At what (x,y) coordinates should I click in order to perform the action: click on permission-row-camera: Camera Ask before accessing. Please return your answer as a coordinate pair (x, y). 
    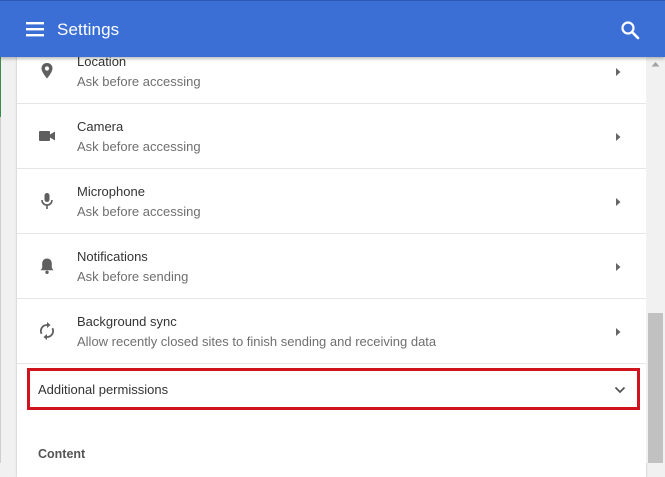
    Looking at the image, I should click on (331, 136).